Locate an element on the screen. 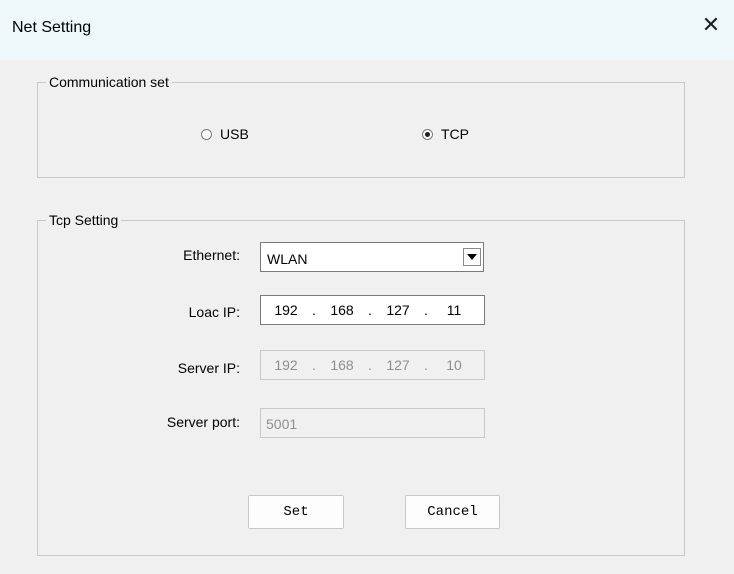  radio-usb-indicator is located at coordinates (206, 134).